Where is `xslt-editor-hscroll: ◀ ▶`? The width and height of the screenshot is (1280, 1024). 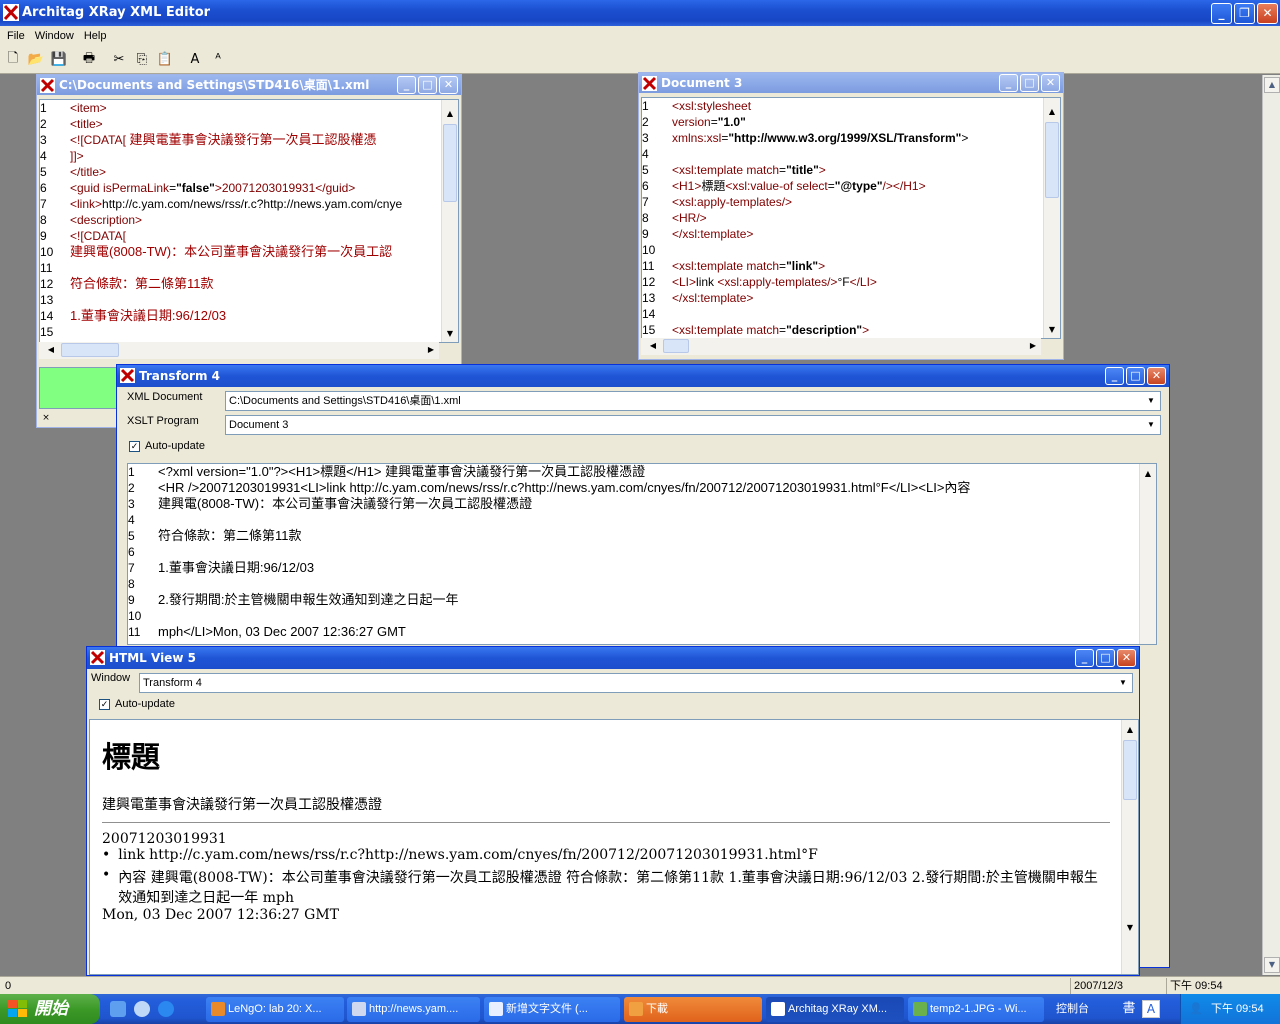
xslt-editor-hscroll: ◀ ▶ is located at coordinates (841, 346).